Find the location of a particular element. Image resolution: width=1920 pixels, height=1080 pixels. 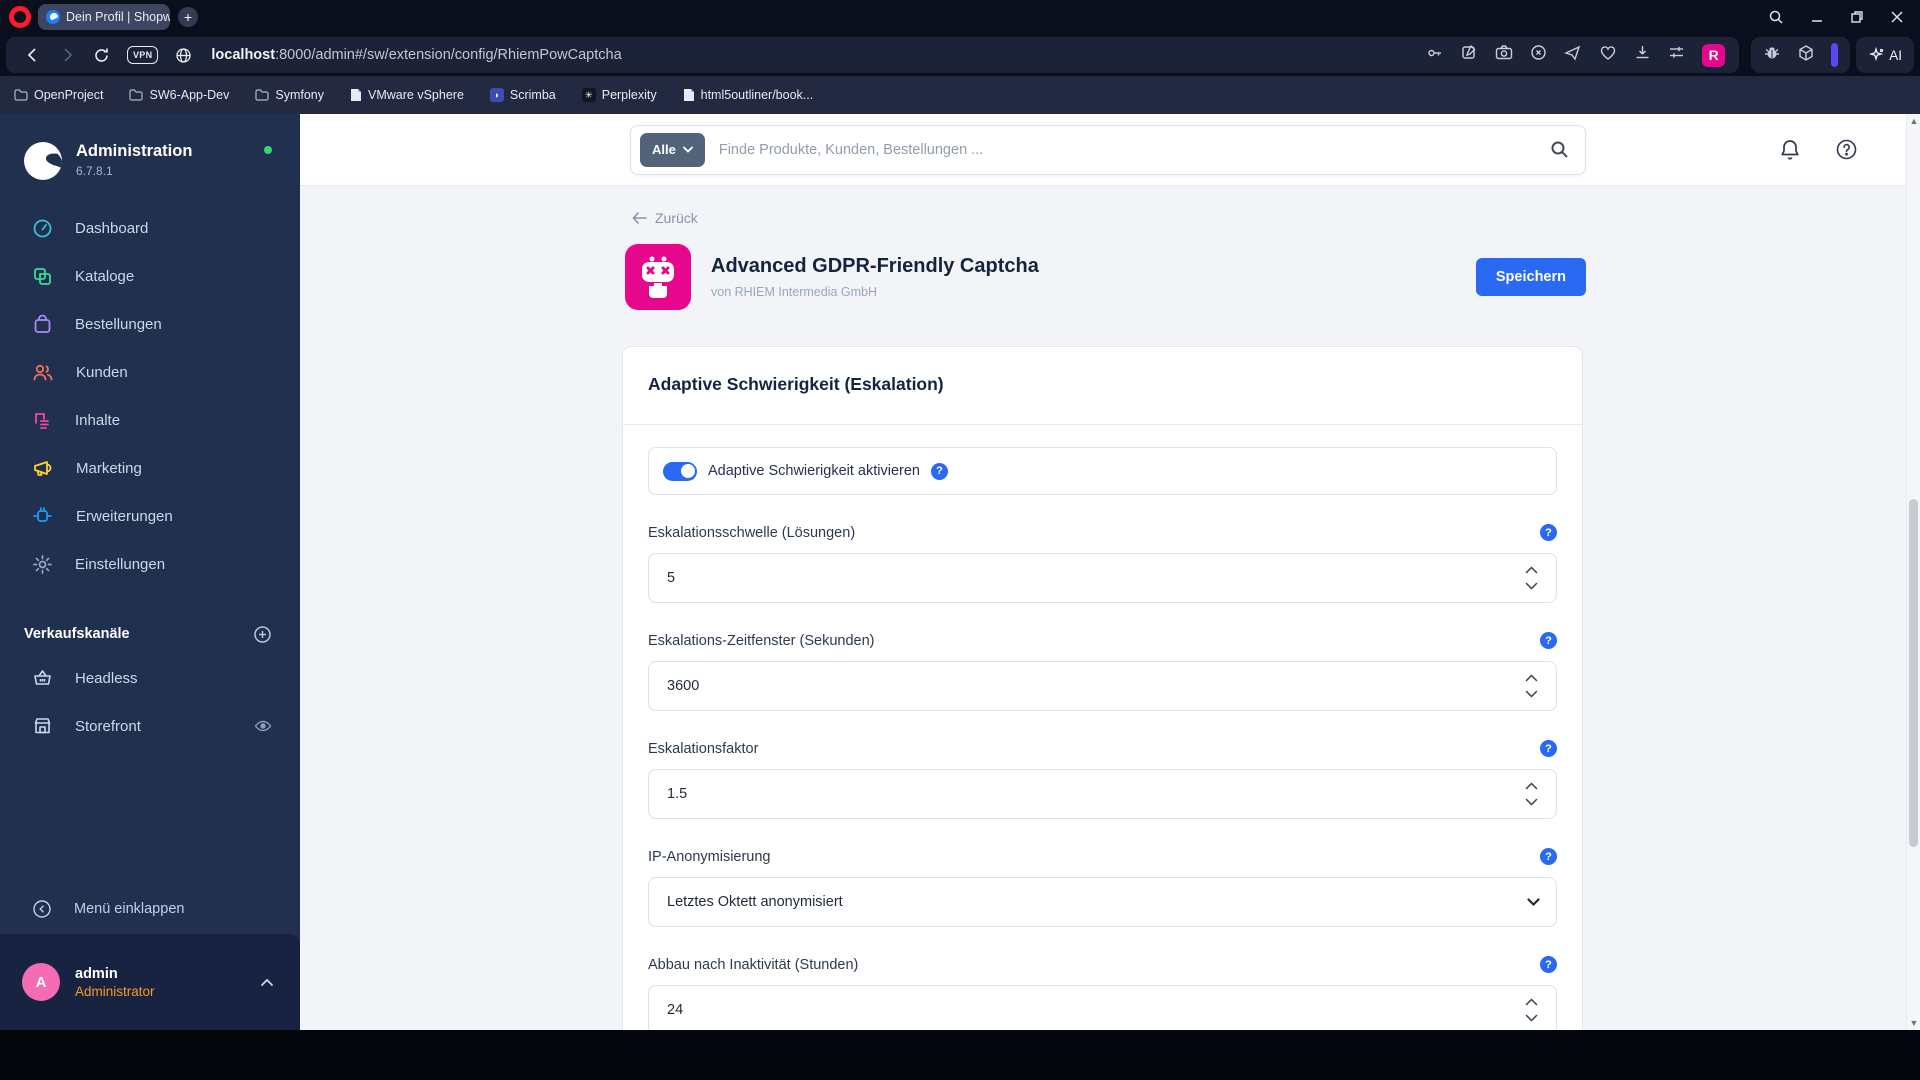

field-zeitfenster: Eskalations-Zeitfenster (Sekunden) is located at coordinates (1102, 671).